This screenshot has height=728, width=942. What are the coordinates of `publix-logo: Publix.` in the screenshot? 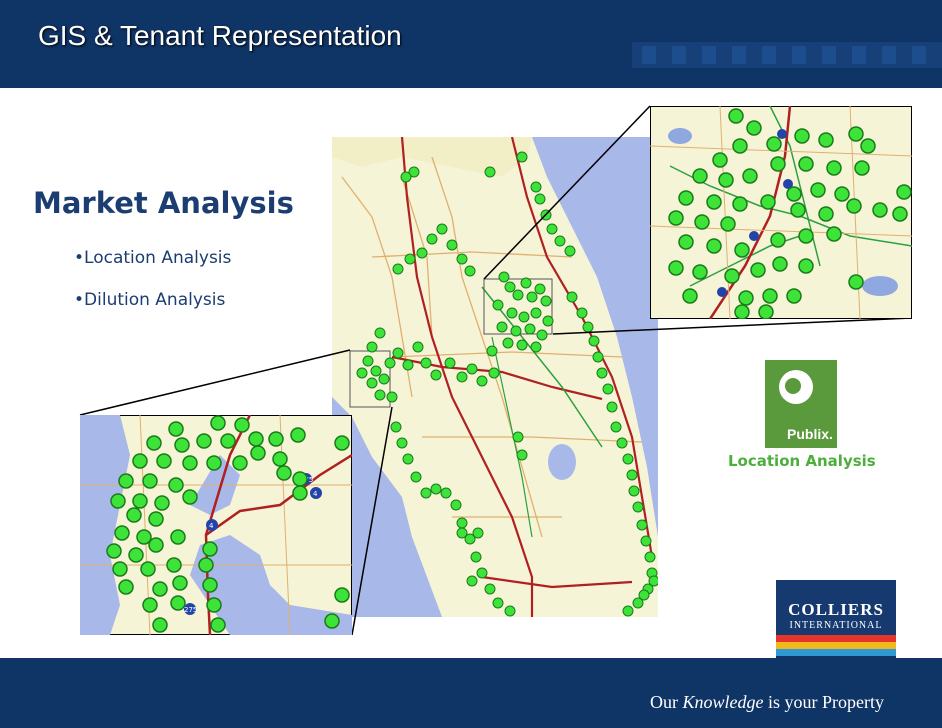 It's located at (801, 404).